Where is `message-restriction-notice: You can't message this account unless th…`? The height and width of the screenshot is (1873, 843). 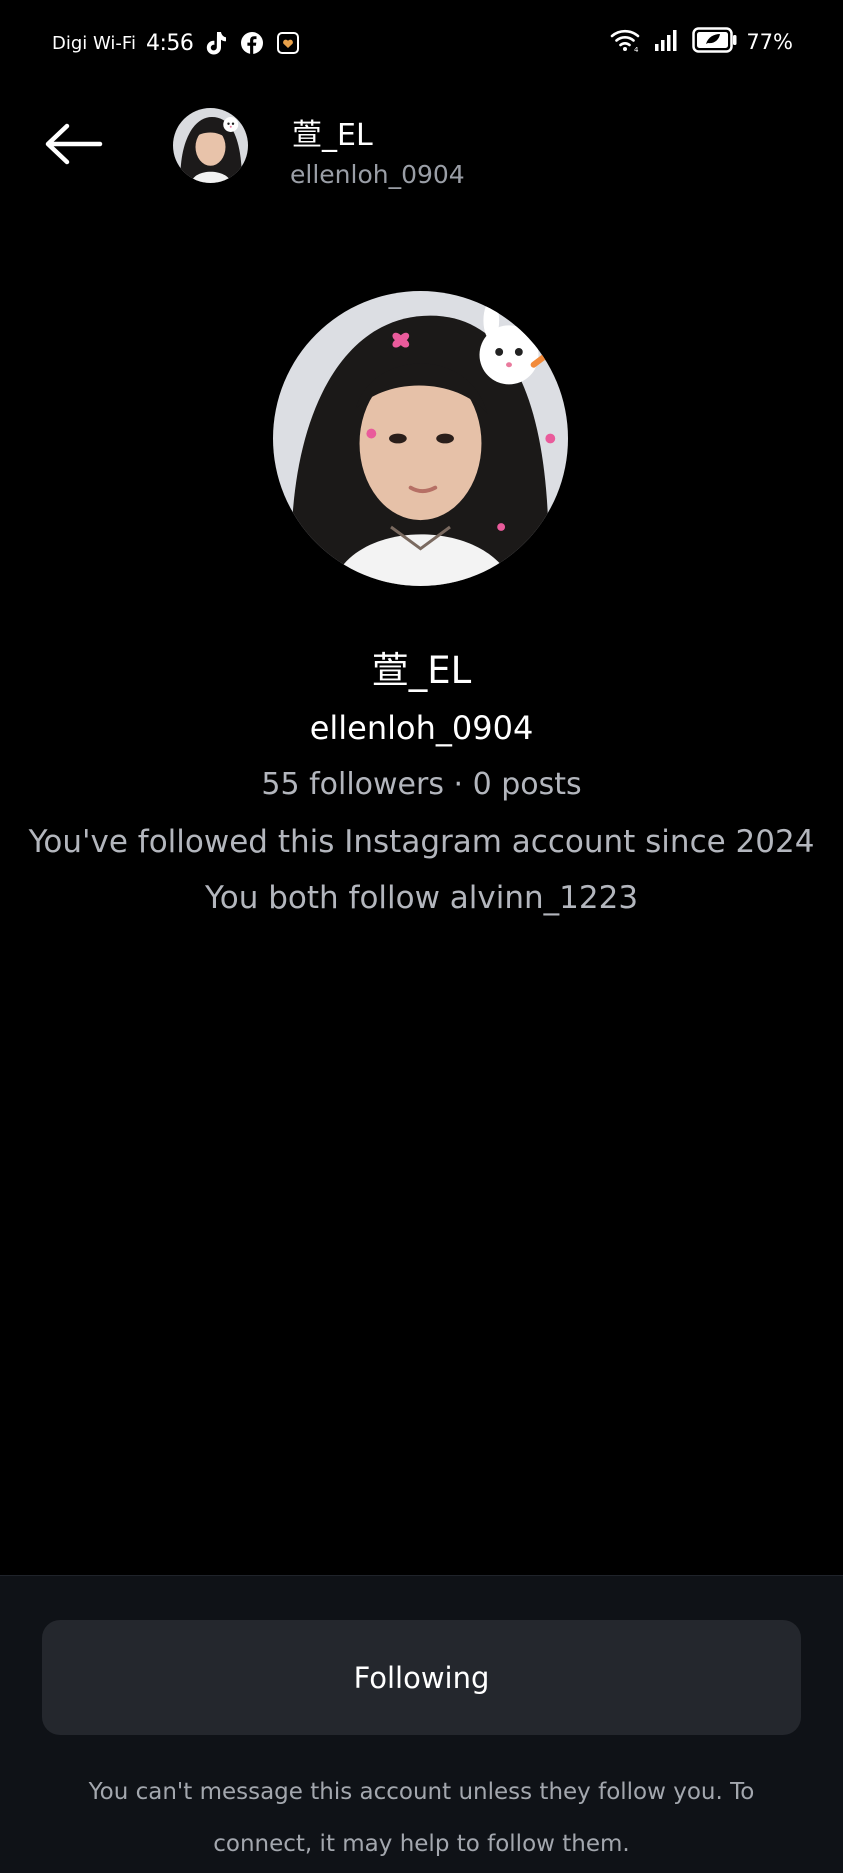 message-restriction-notice: You can't message this account unless th… is located at coordinates (421, 1818).